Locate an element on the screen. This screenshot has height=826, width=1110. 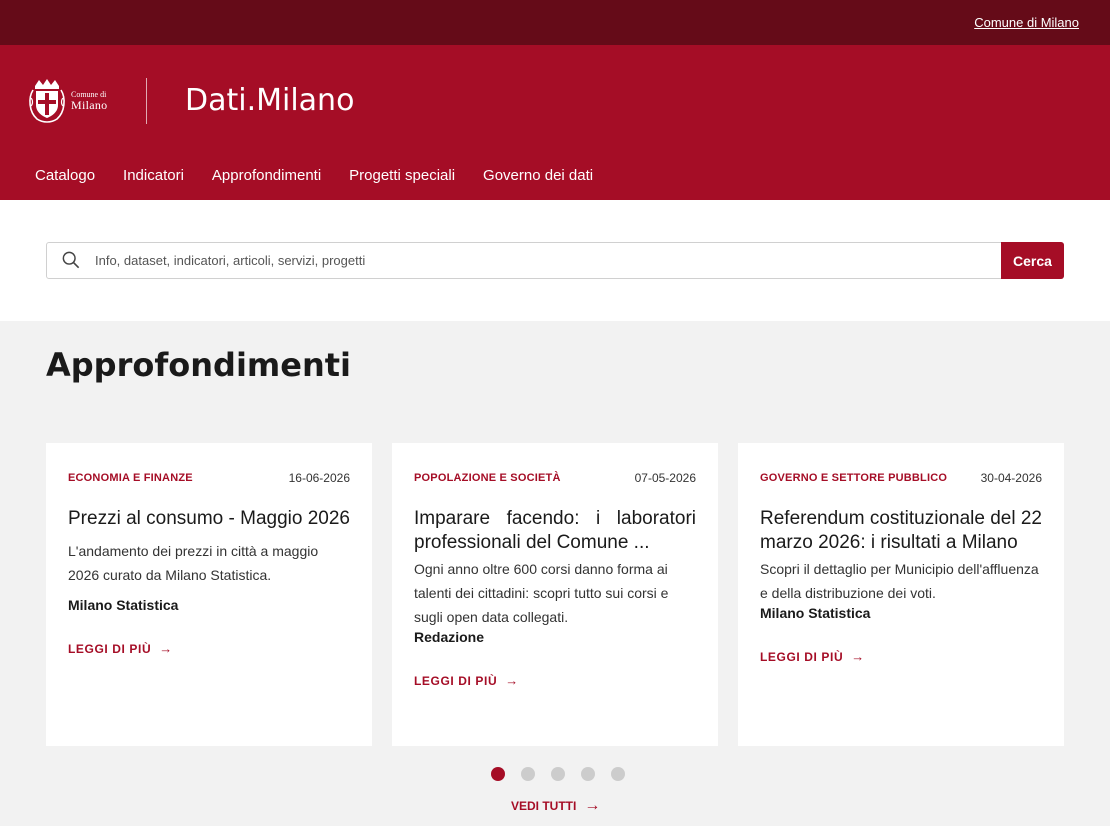
header-divider is located at coordinates (146, 101).